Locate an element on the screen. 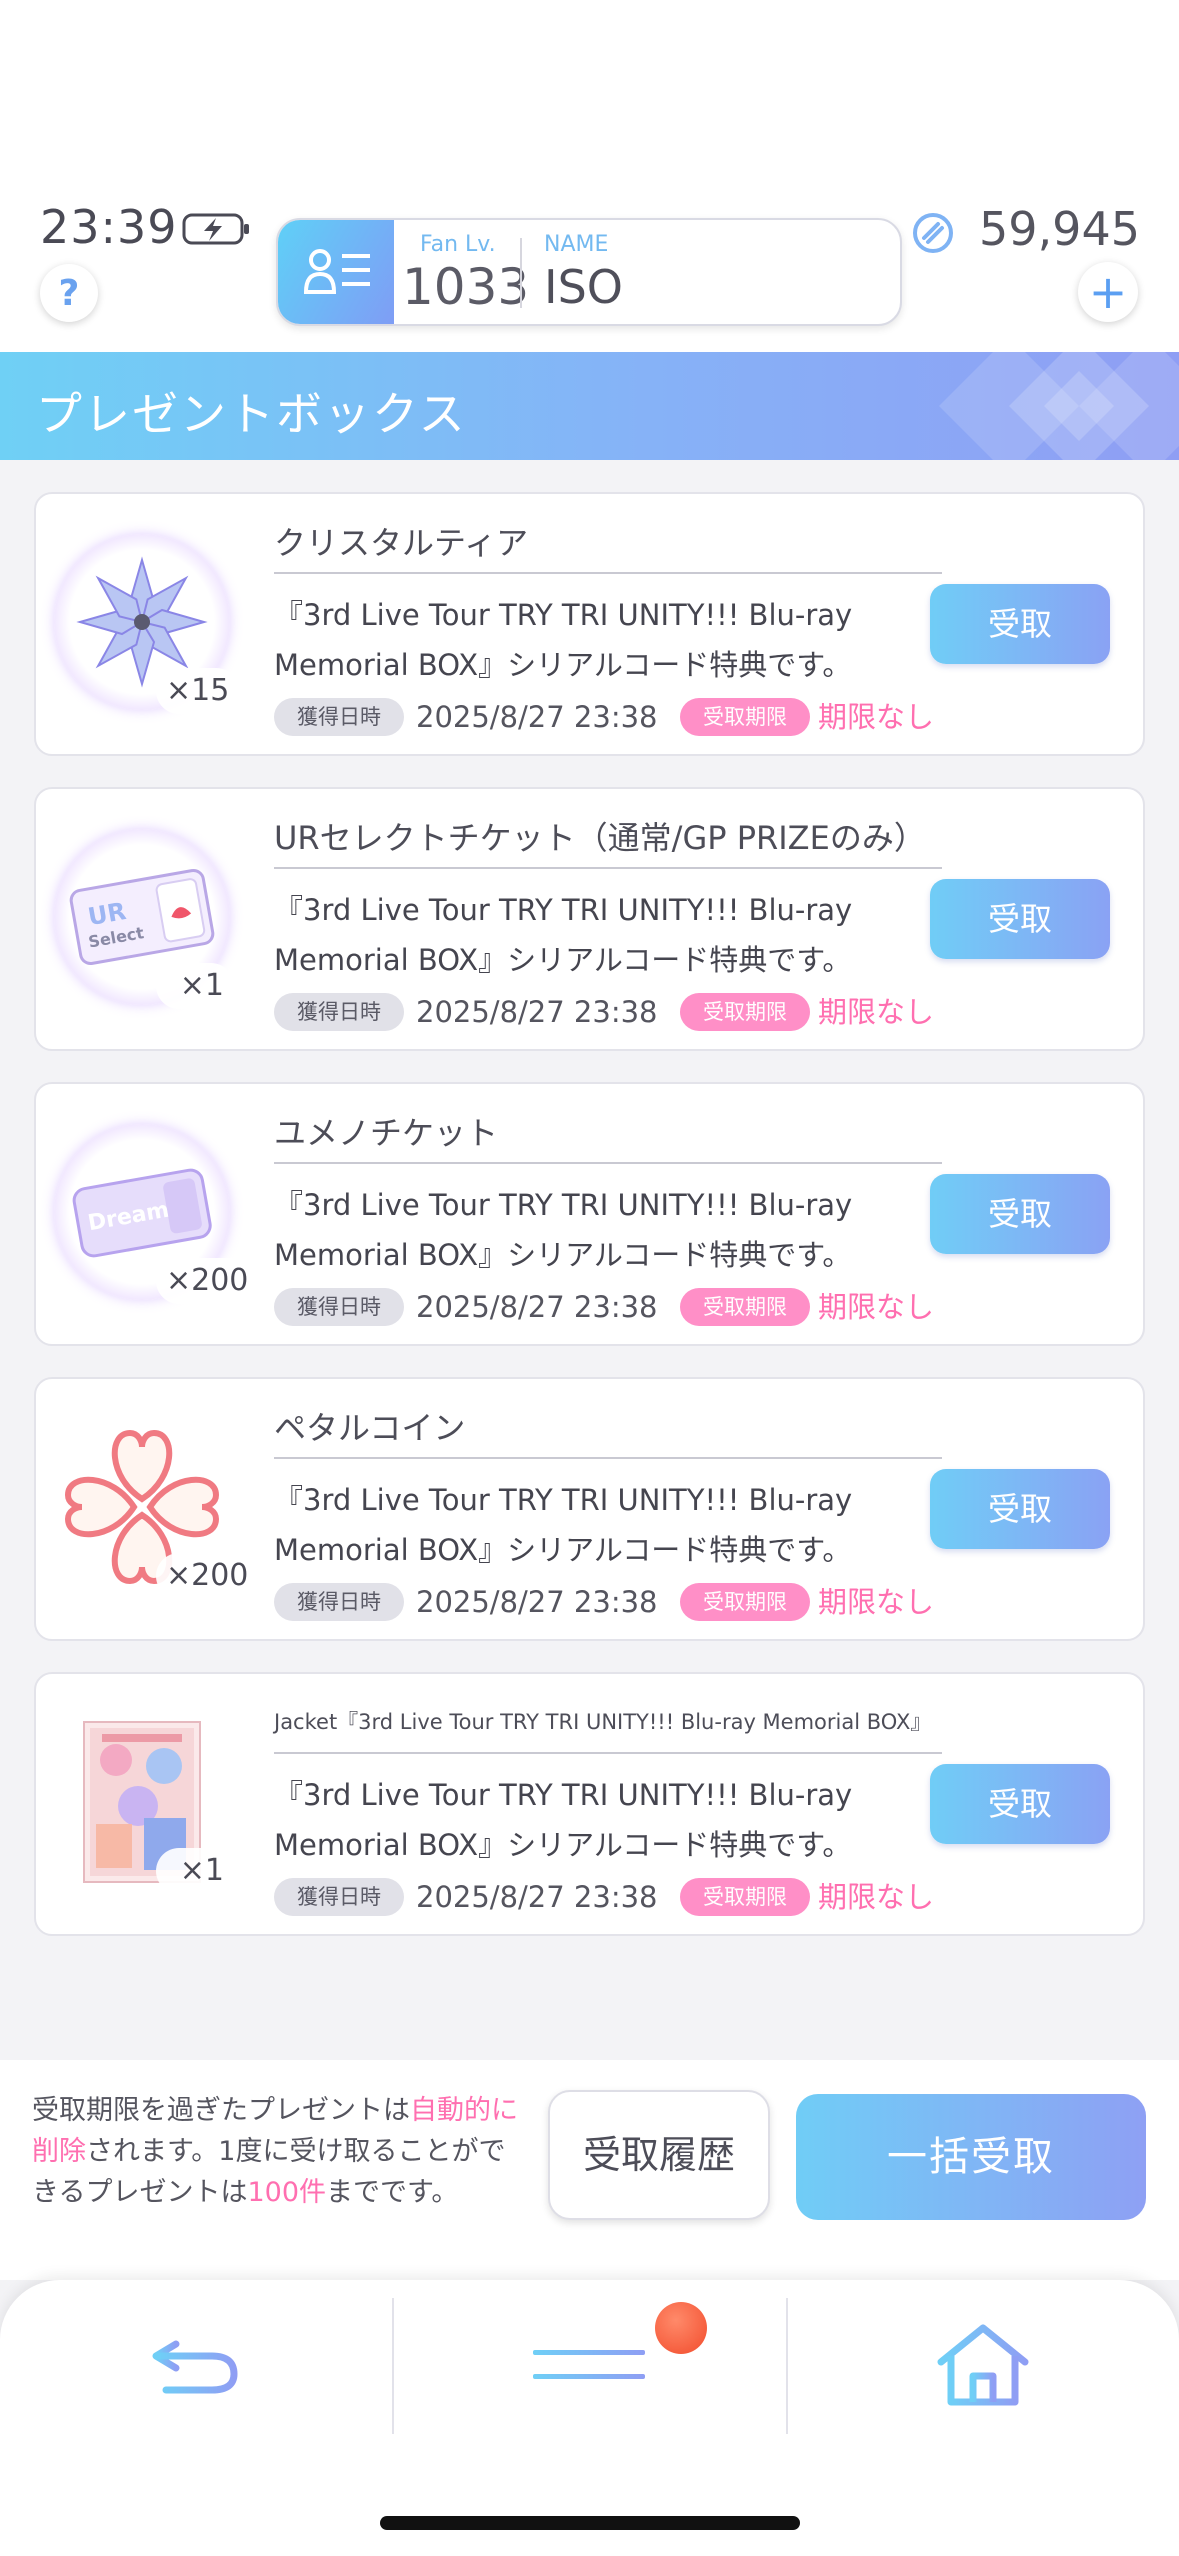 The height and width of the screenshot is (2556, 1179). menu-button is located at coordinates (589, 2365).